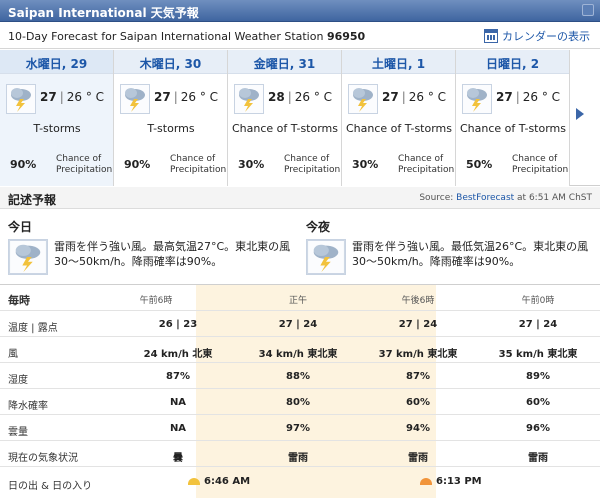 This screenshot has height=501, width=600. What do you see at coordinates (170, 62) in the screenshot?
I see `day-label: 木曜日, 30` at bounding box center [170, 62].